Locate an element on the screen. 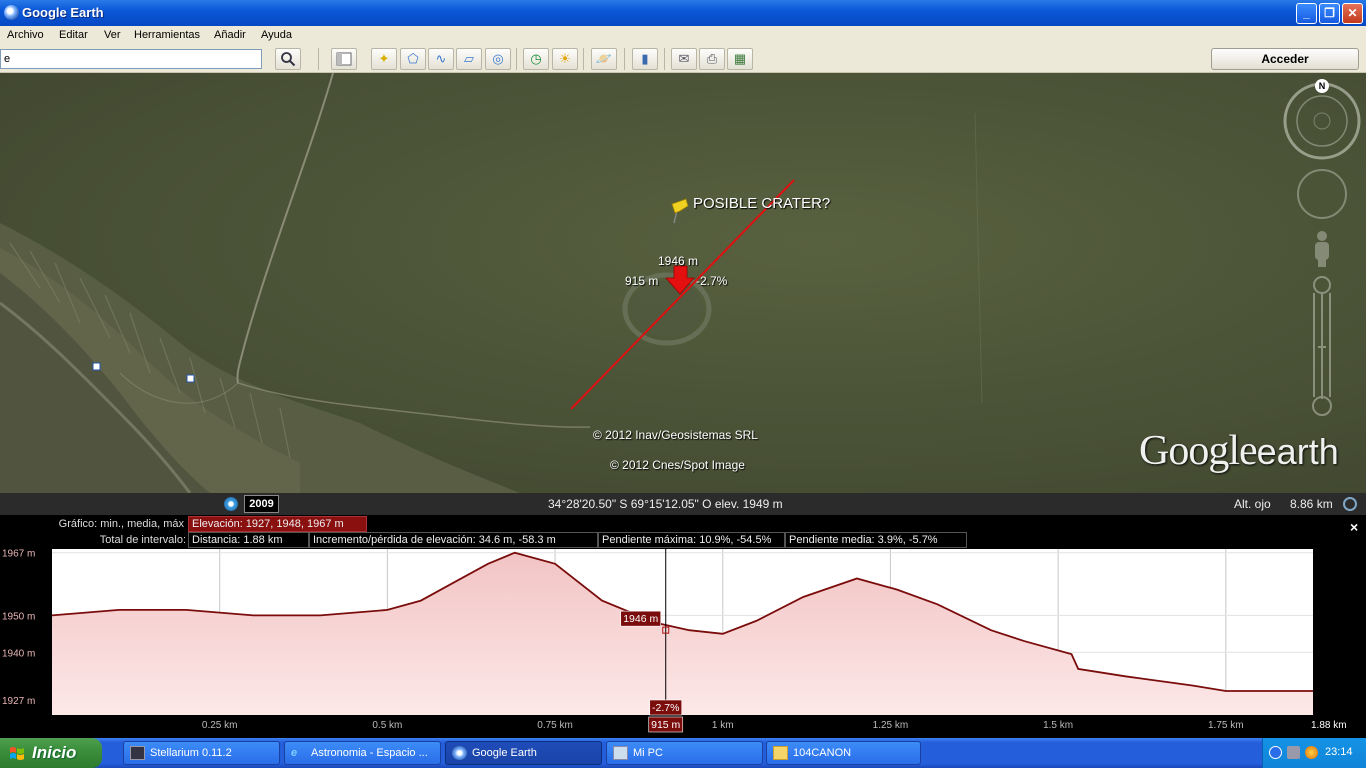 The width and height of the screenshot is (1366, 768). ruler-icon: ▮ is located at coordinates (645, 58).